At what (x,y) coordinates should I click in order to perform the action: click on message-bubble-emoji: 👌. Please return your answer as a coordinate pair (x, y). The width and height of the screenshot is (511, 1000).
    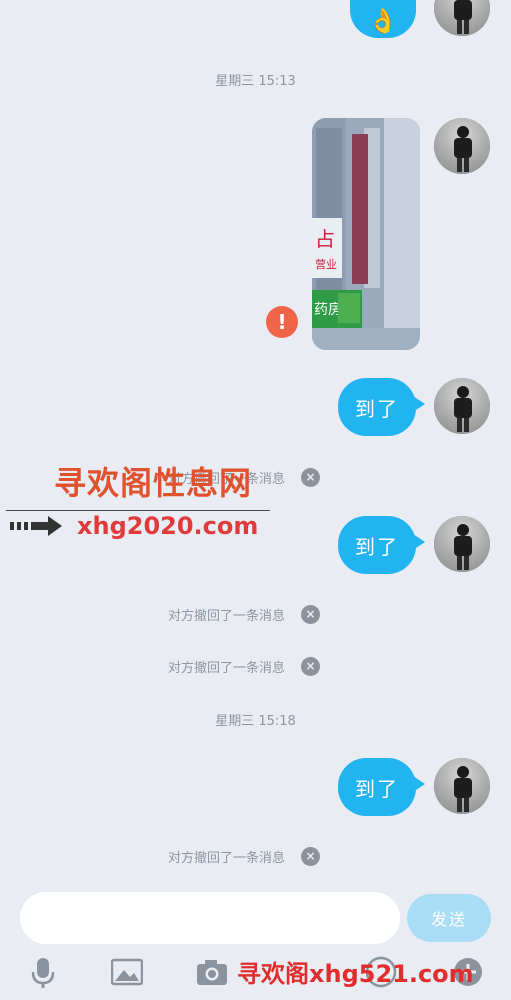
    Looking at the image, I should click on (383, 19).